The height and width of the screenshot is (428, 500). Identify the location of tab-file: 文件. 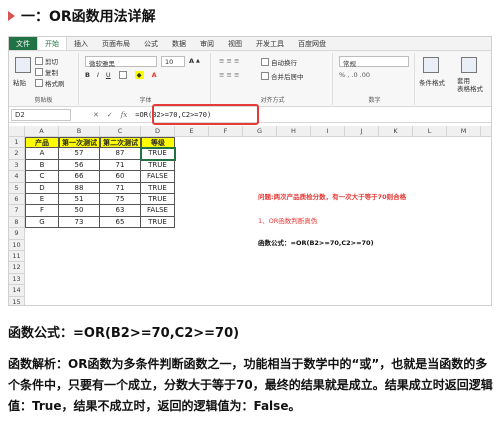
(23, 43).